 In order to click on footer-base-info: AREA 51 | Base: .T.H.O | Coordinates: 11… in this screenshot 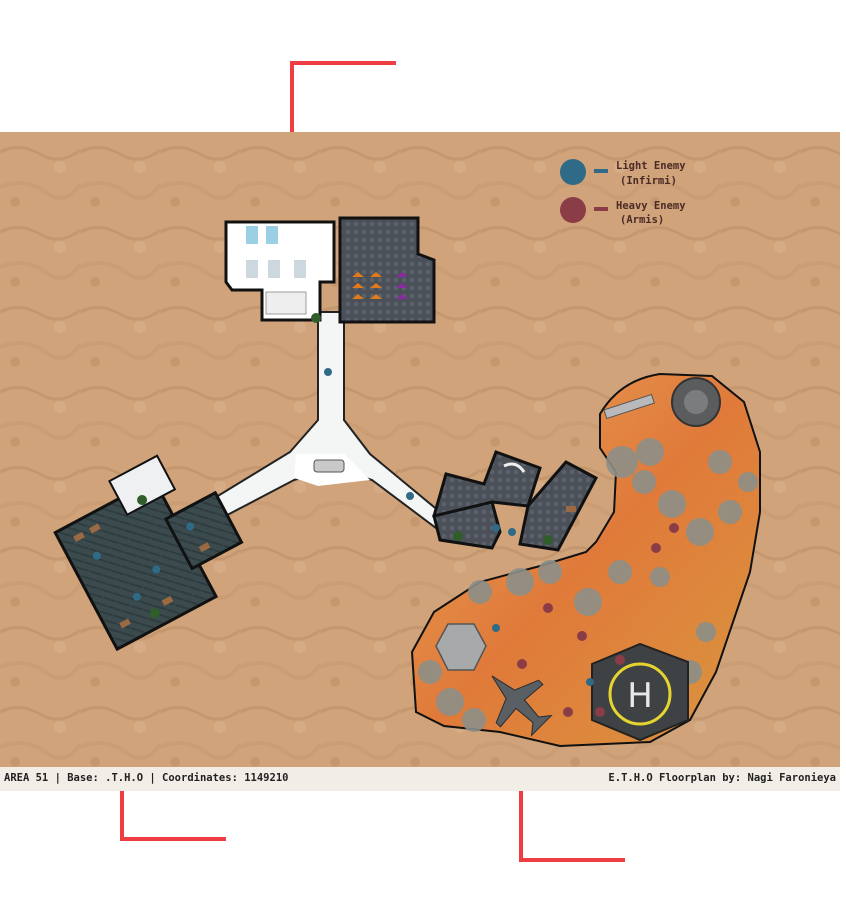, I will do `click(146, 778)`.